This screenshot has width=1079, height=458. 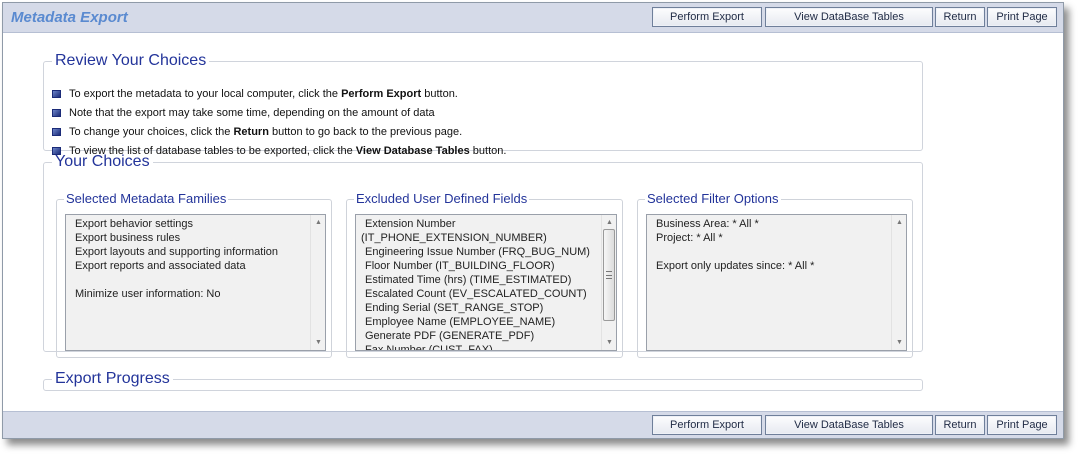 What do you see at coordinates (460, 266) in the screenshot?
I see `list-item: Floor Number (IT_BUILDING_FLOOR)` at bounding box center [460, 266].